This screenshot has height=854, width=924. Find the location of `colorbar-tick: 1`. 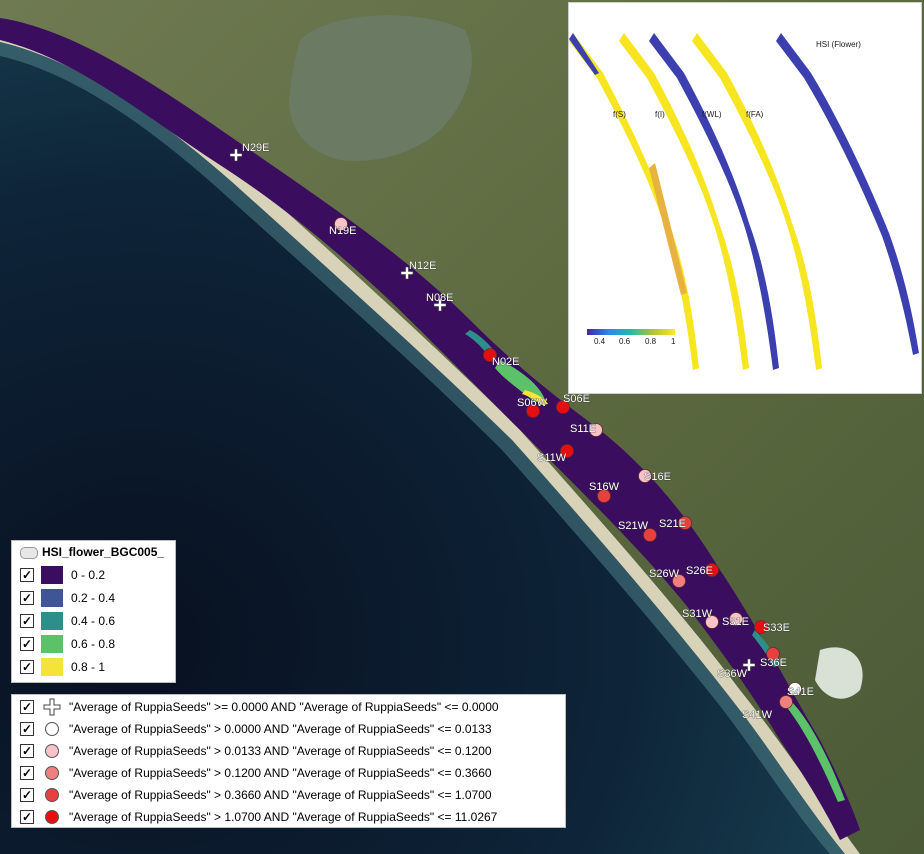

colorbar-tick: 1 is located at coordinates (673, 341).